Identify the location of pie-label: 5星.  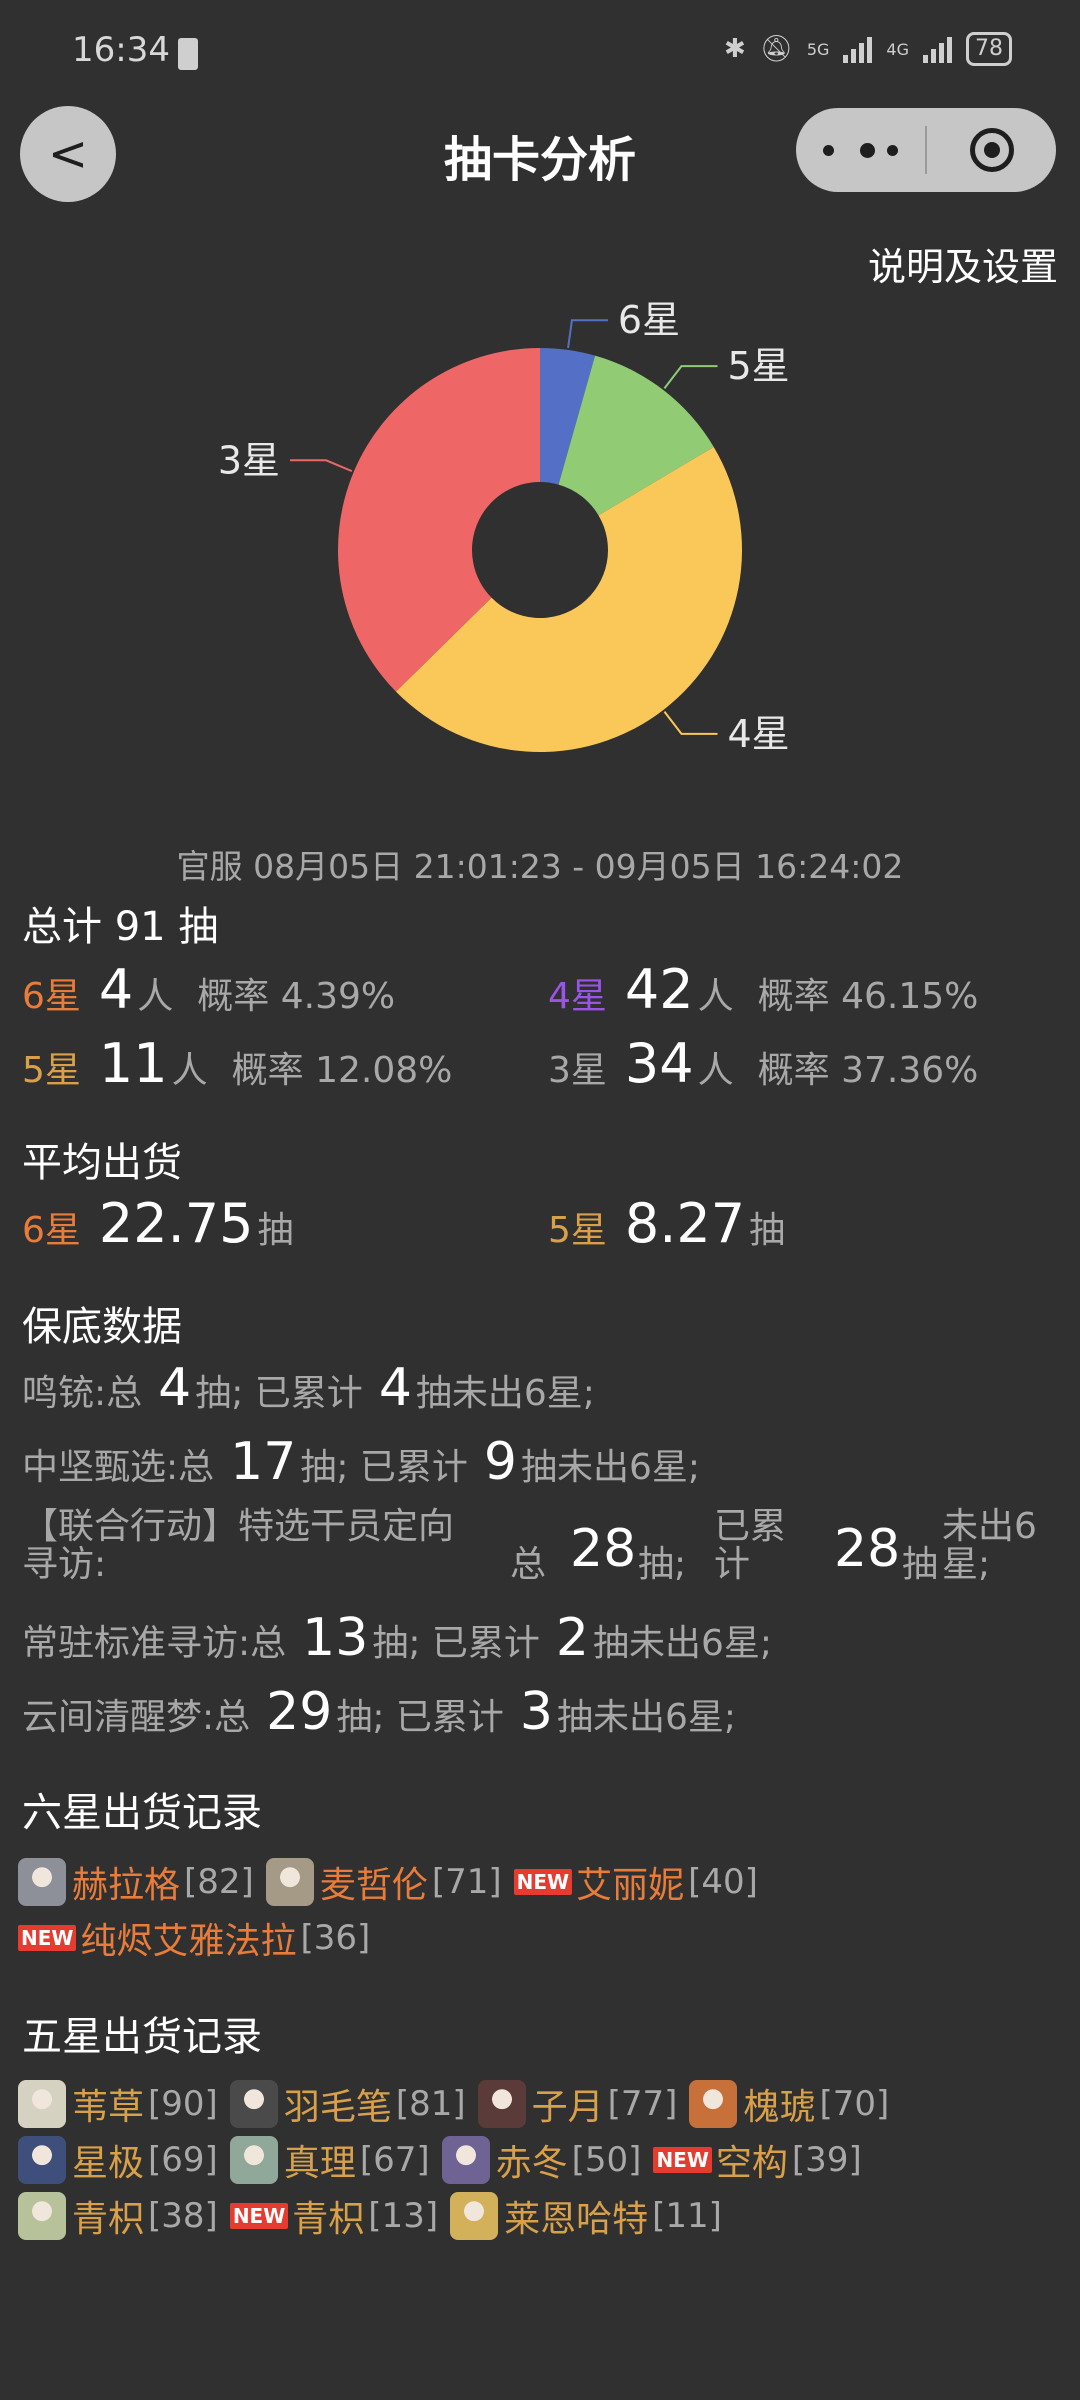
(758, 366).